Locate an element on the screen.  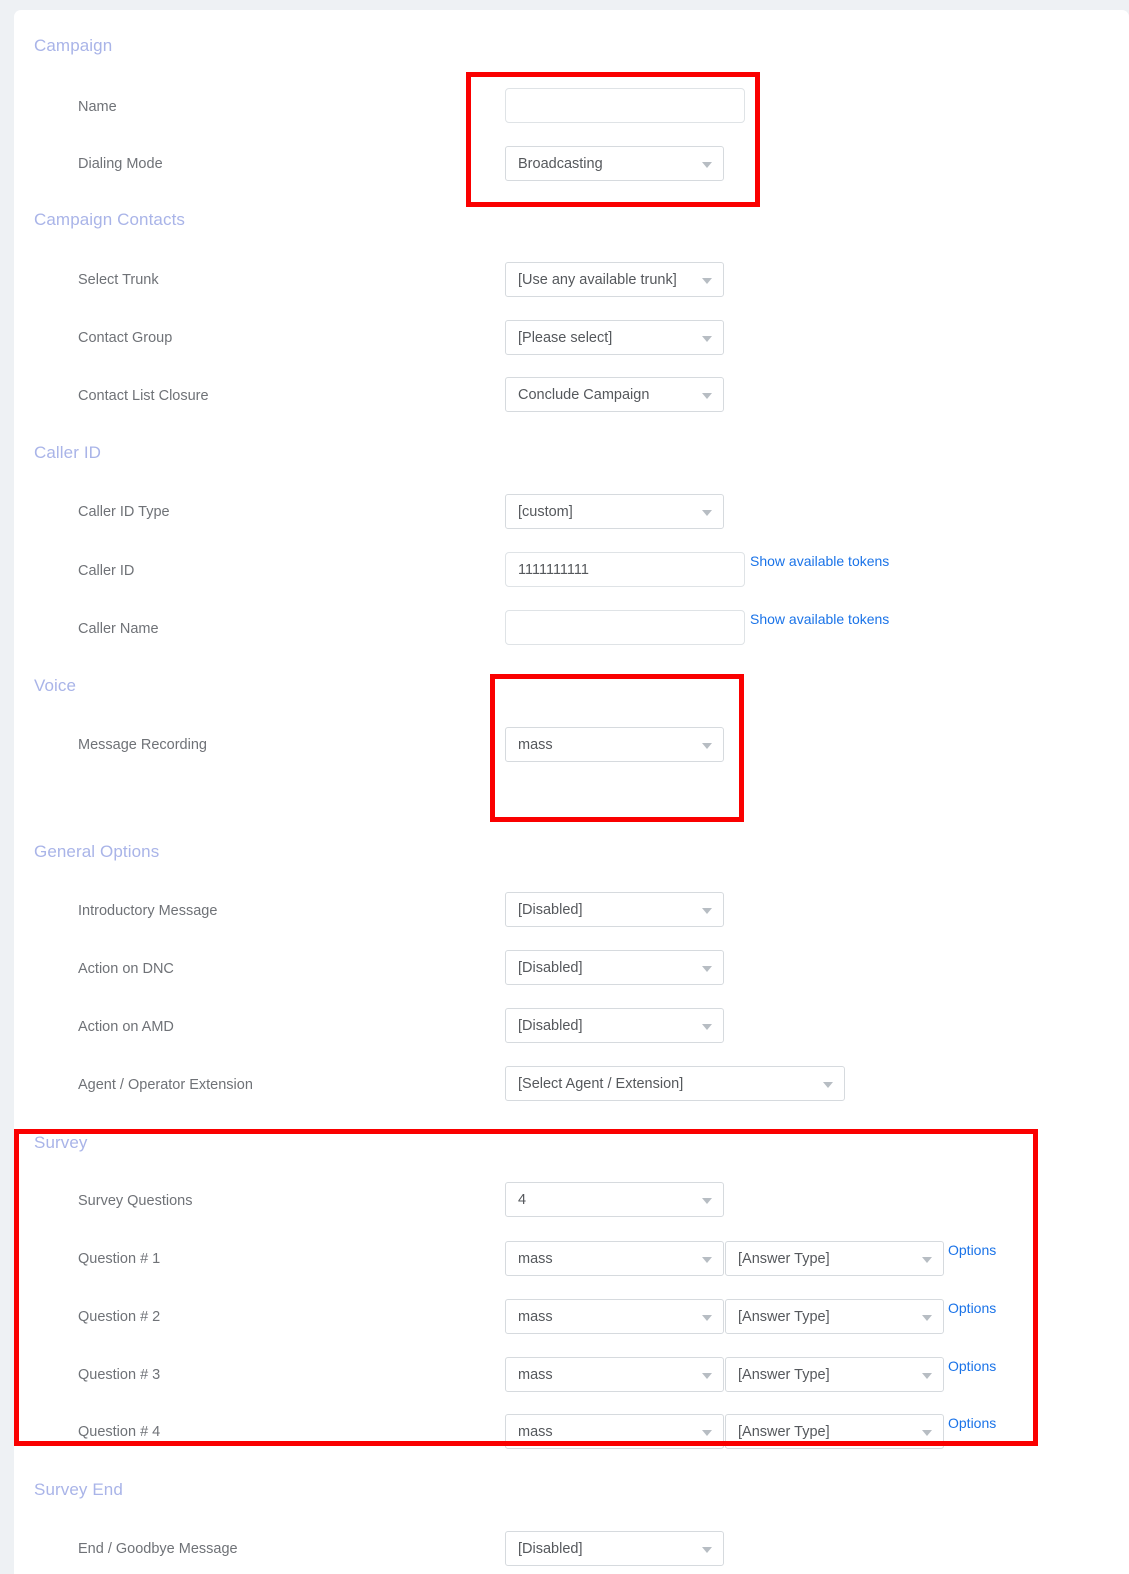
section-title-caller-id: Caller ID is located at coordinates (68, 452).